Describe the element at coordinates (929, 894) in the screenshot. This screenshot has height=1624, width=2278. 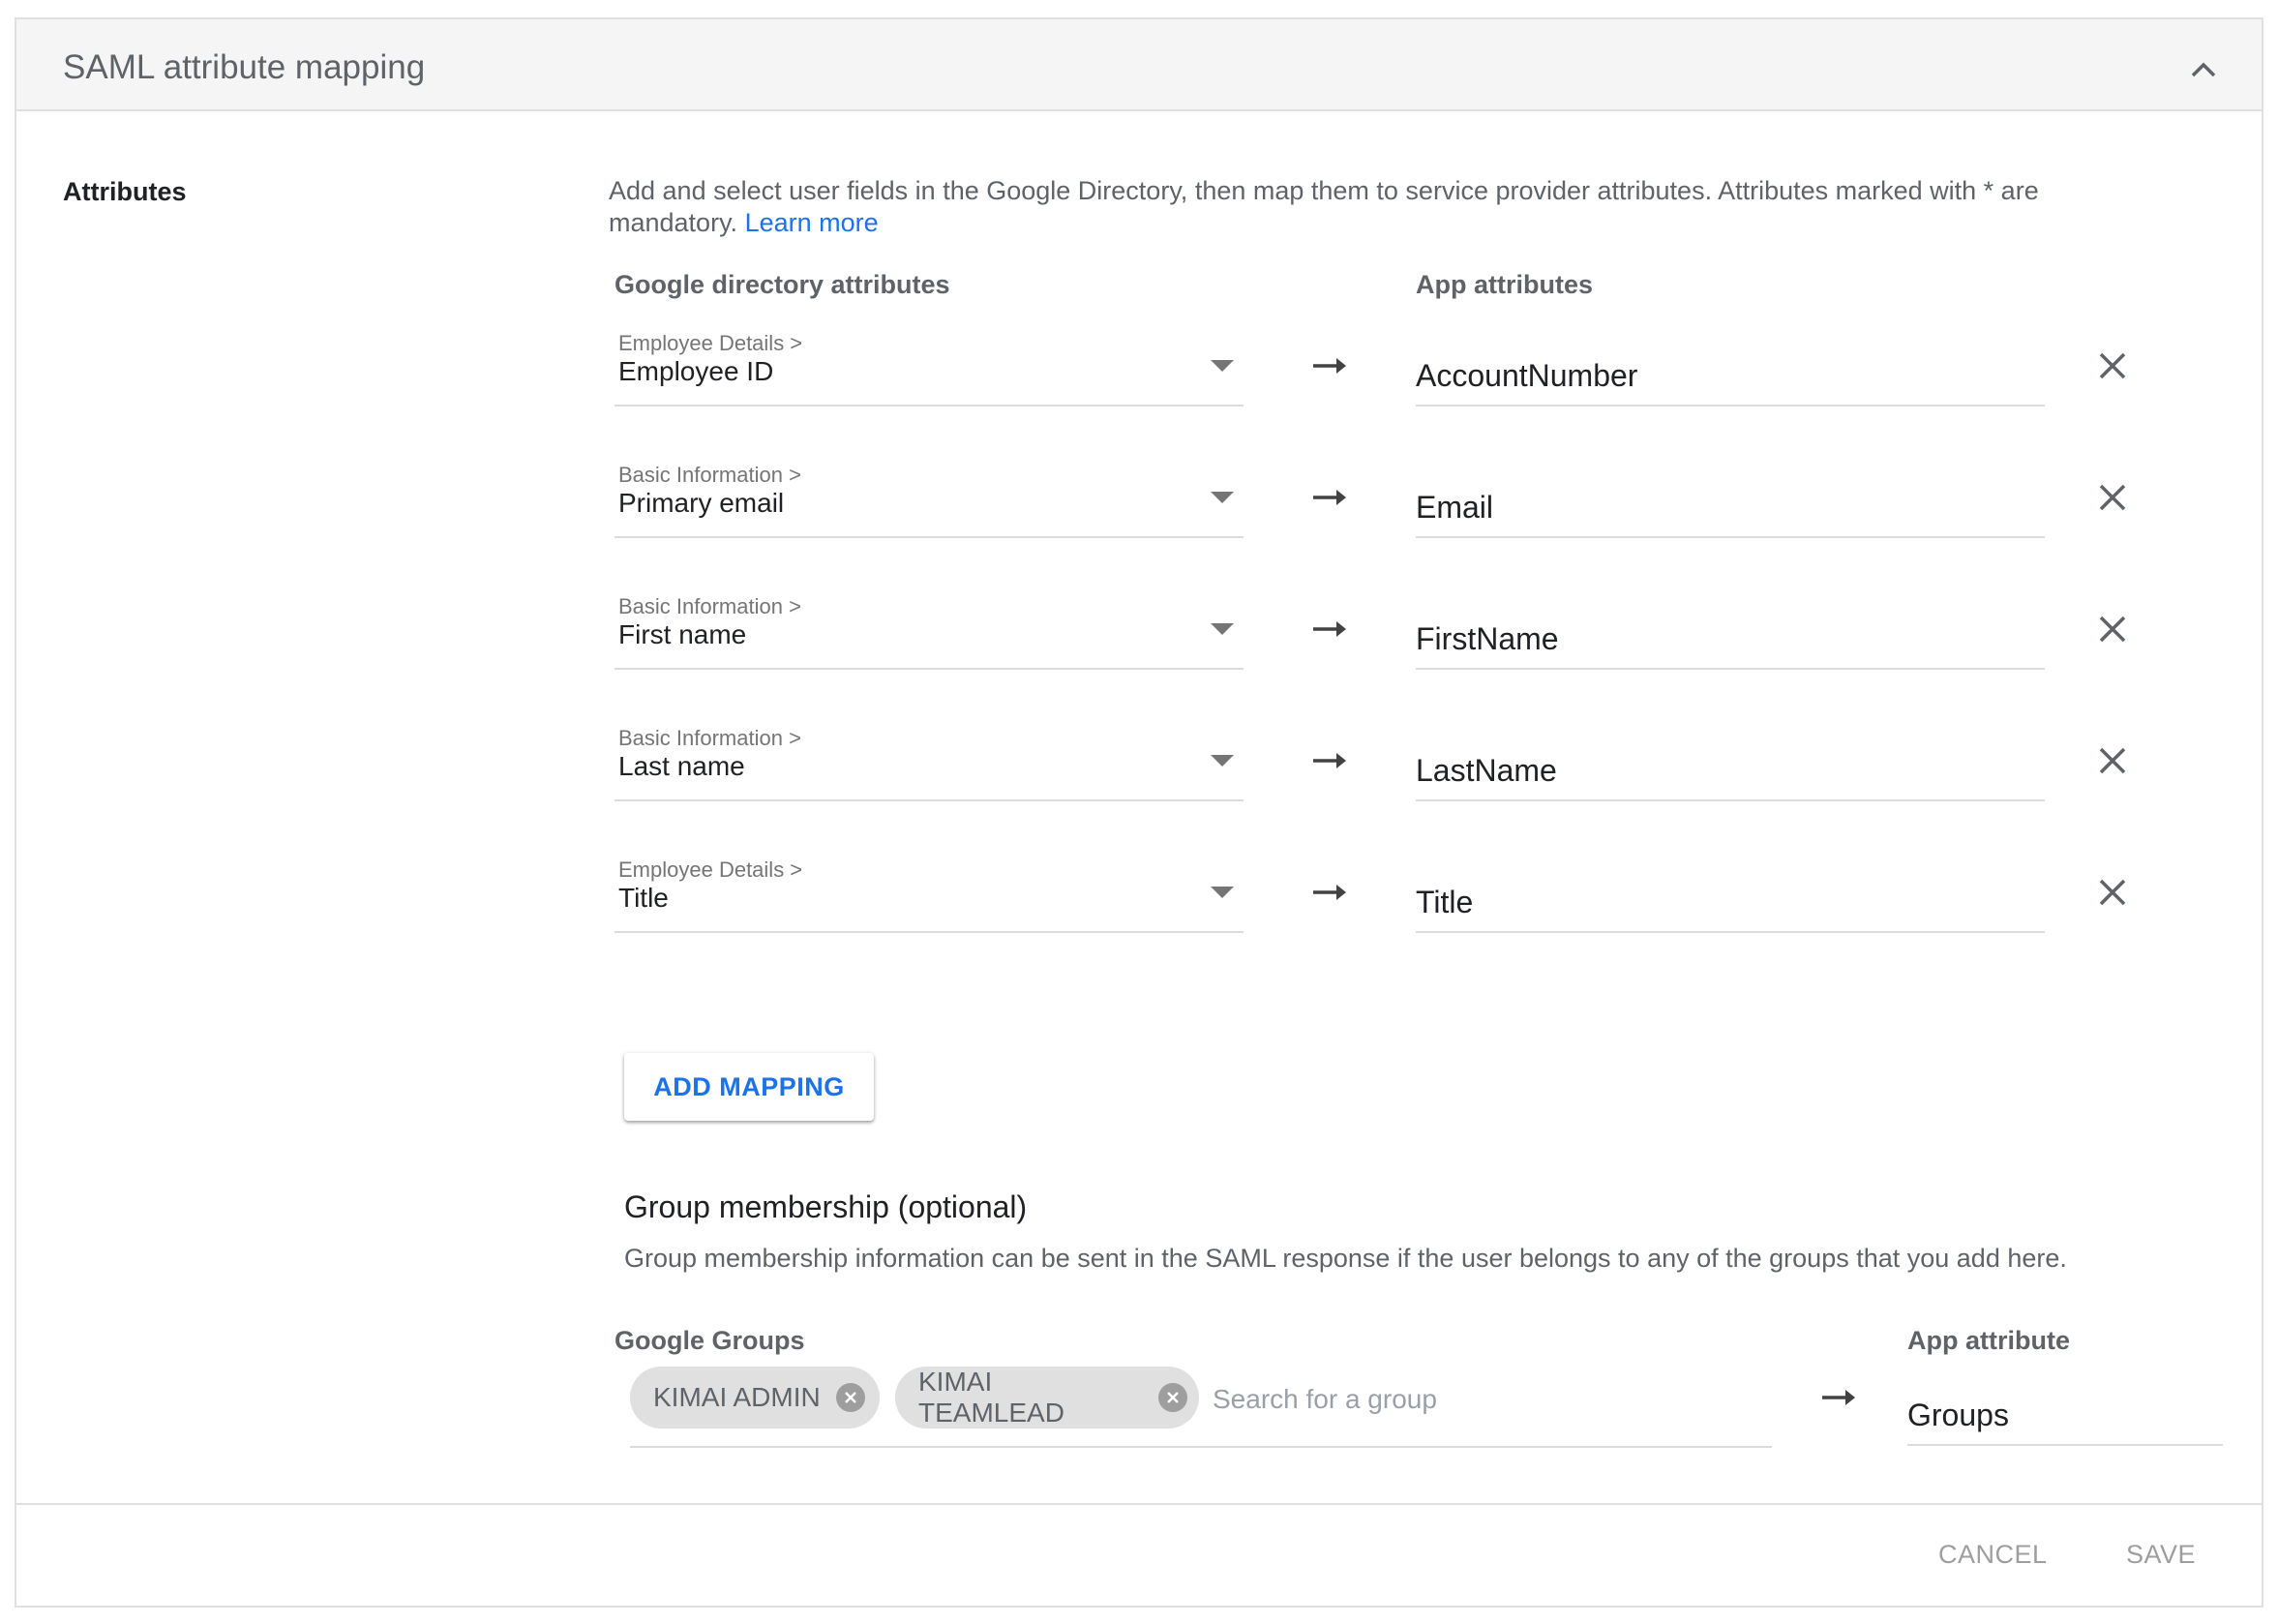
I see `directory-attribute-select: Employee Details > Title` at that location.